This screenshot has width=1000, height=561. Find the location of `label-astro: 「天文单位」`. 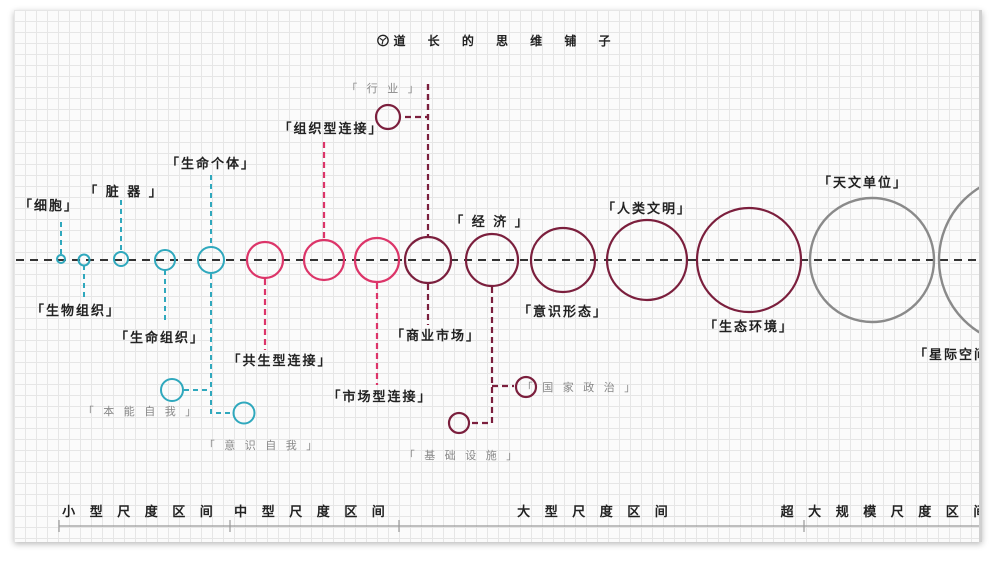

label-astro: 「天文单位」 is located at coordinates (863, 183).